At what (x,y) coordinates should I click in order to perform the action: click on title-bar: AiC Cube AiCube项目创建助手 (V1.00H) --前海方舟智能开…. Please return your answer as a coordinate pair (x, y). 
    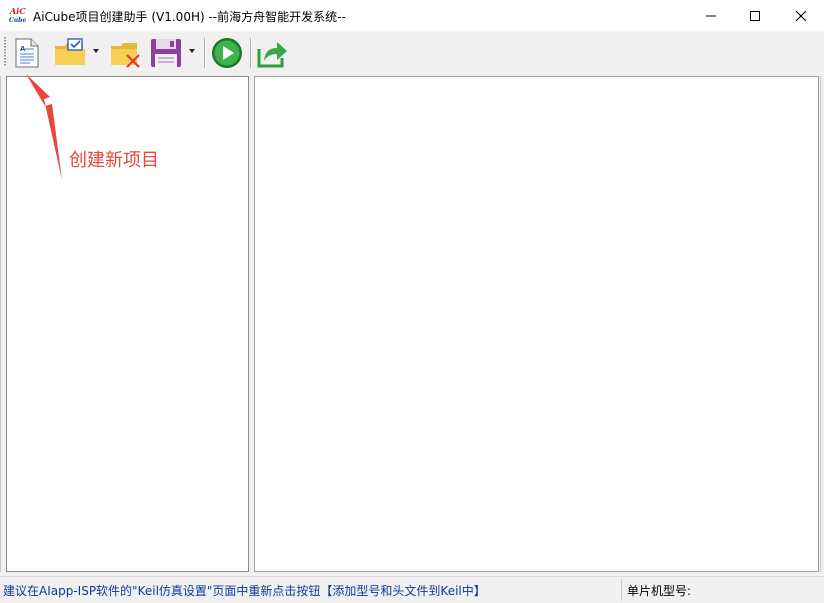
    Looking at the image, I should click on (412, 15).